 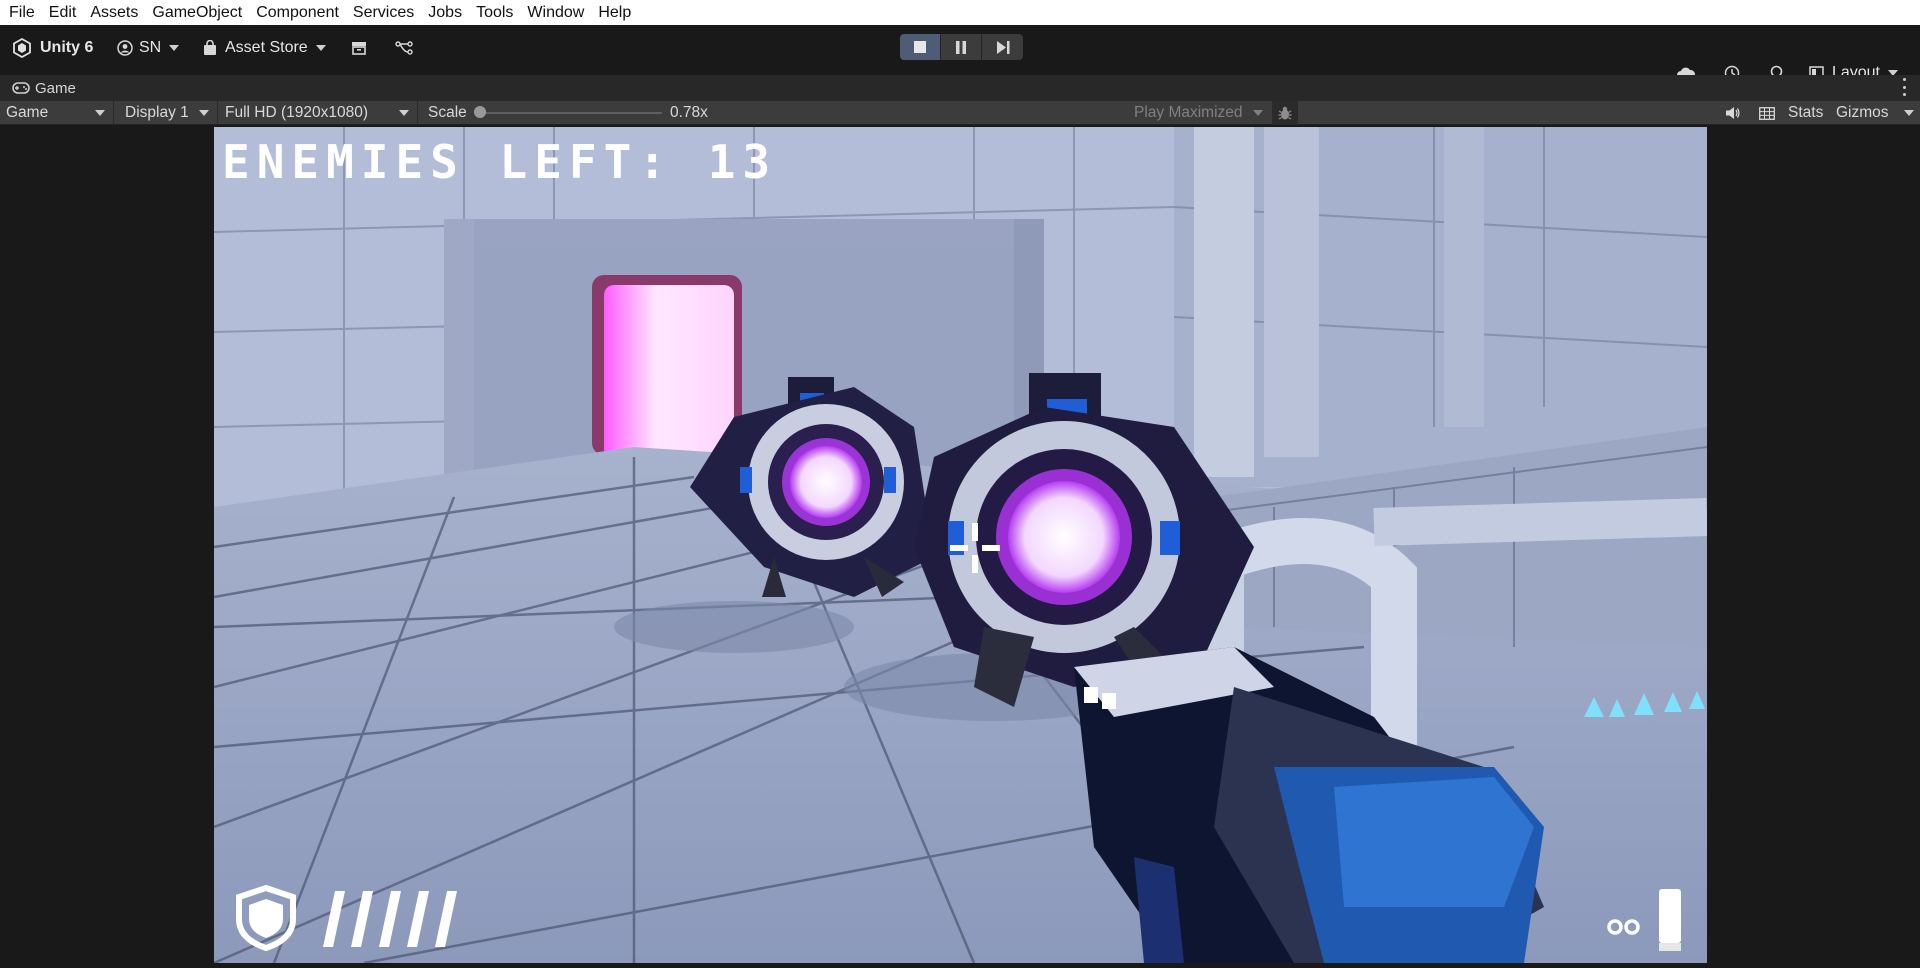 I want to click on scale-label: Scale, so click(x=447, y=112).